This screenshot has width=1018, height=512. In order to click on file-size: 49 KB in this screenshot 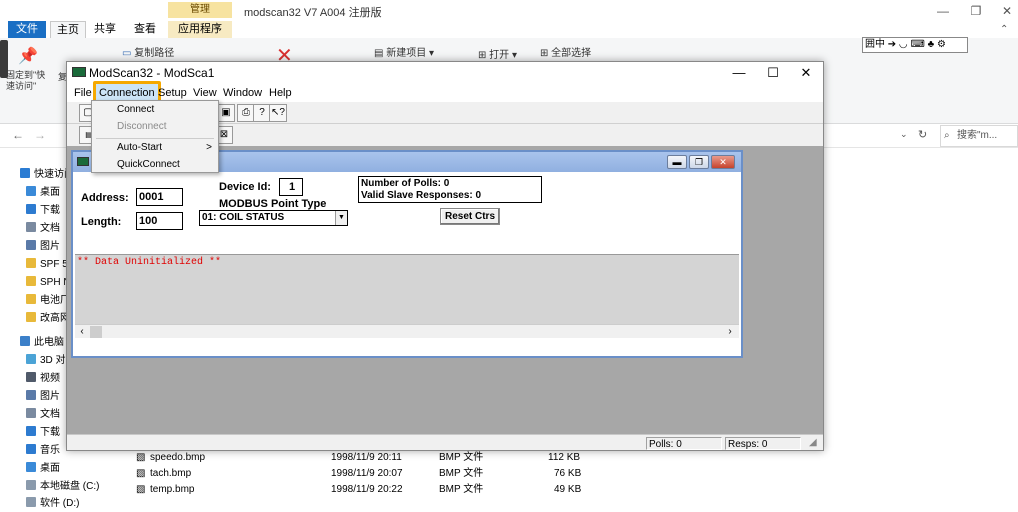, I will do `click(568, 489)`.